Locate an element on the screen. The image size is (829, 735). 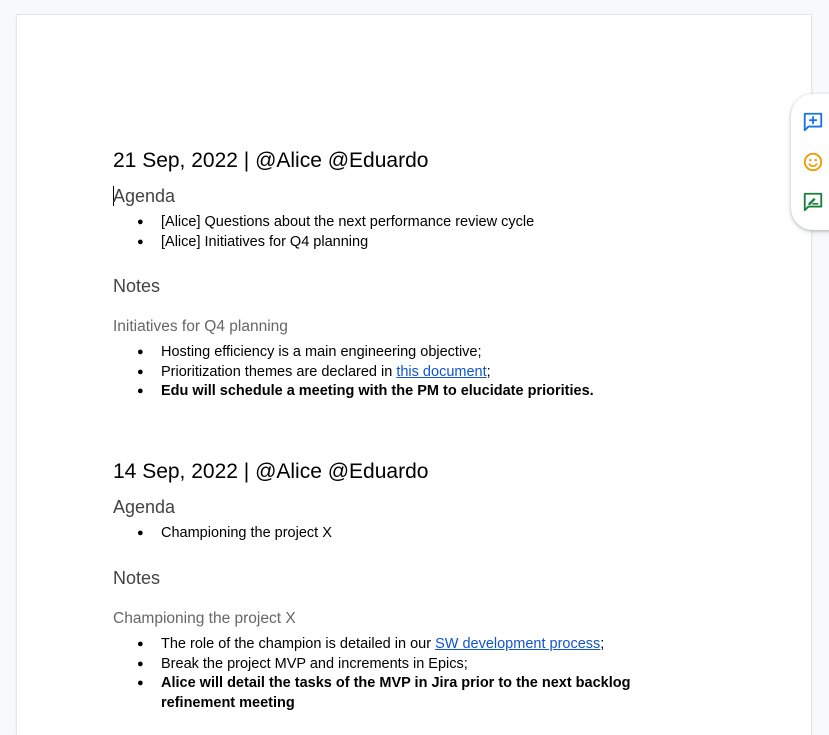
list-item: ● Championing the project X is located at coordinates (393, 534).